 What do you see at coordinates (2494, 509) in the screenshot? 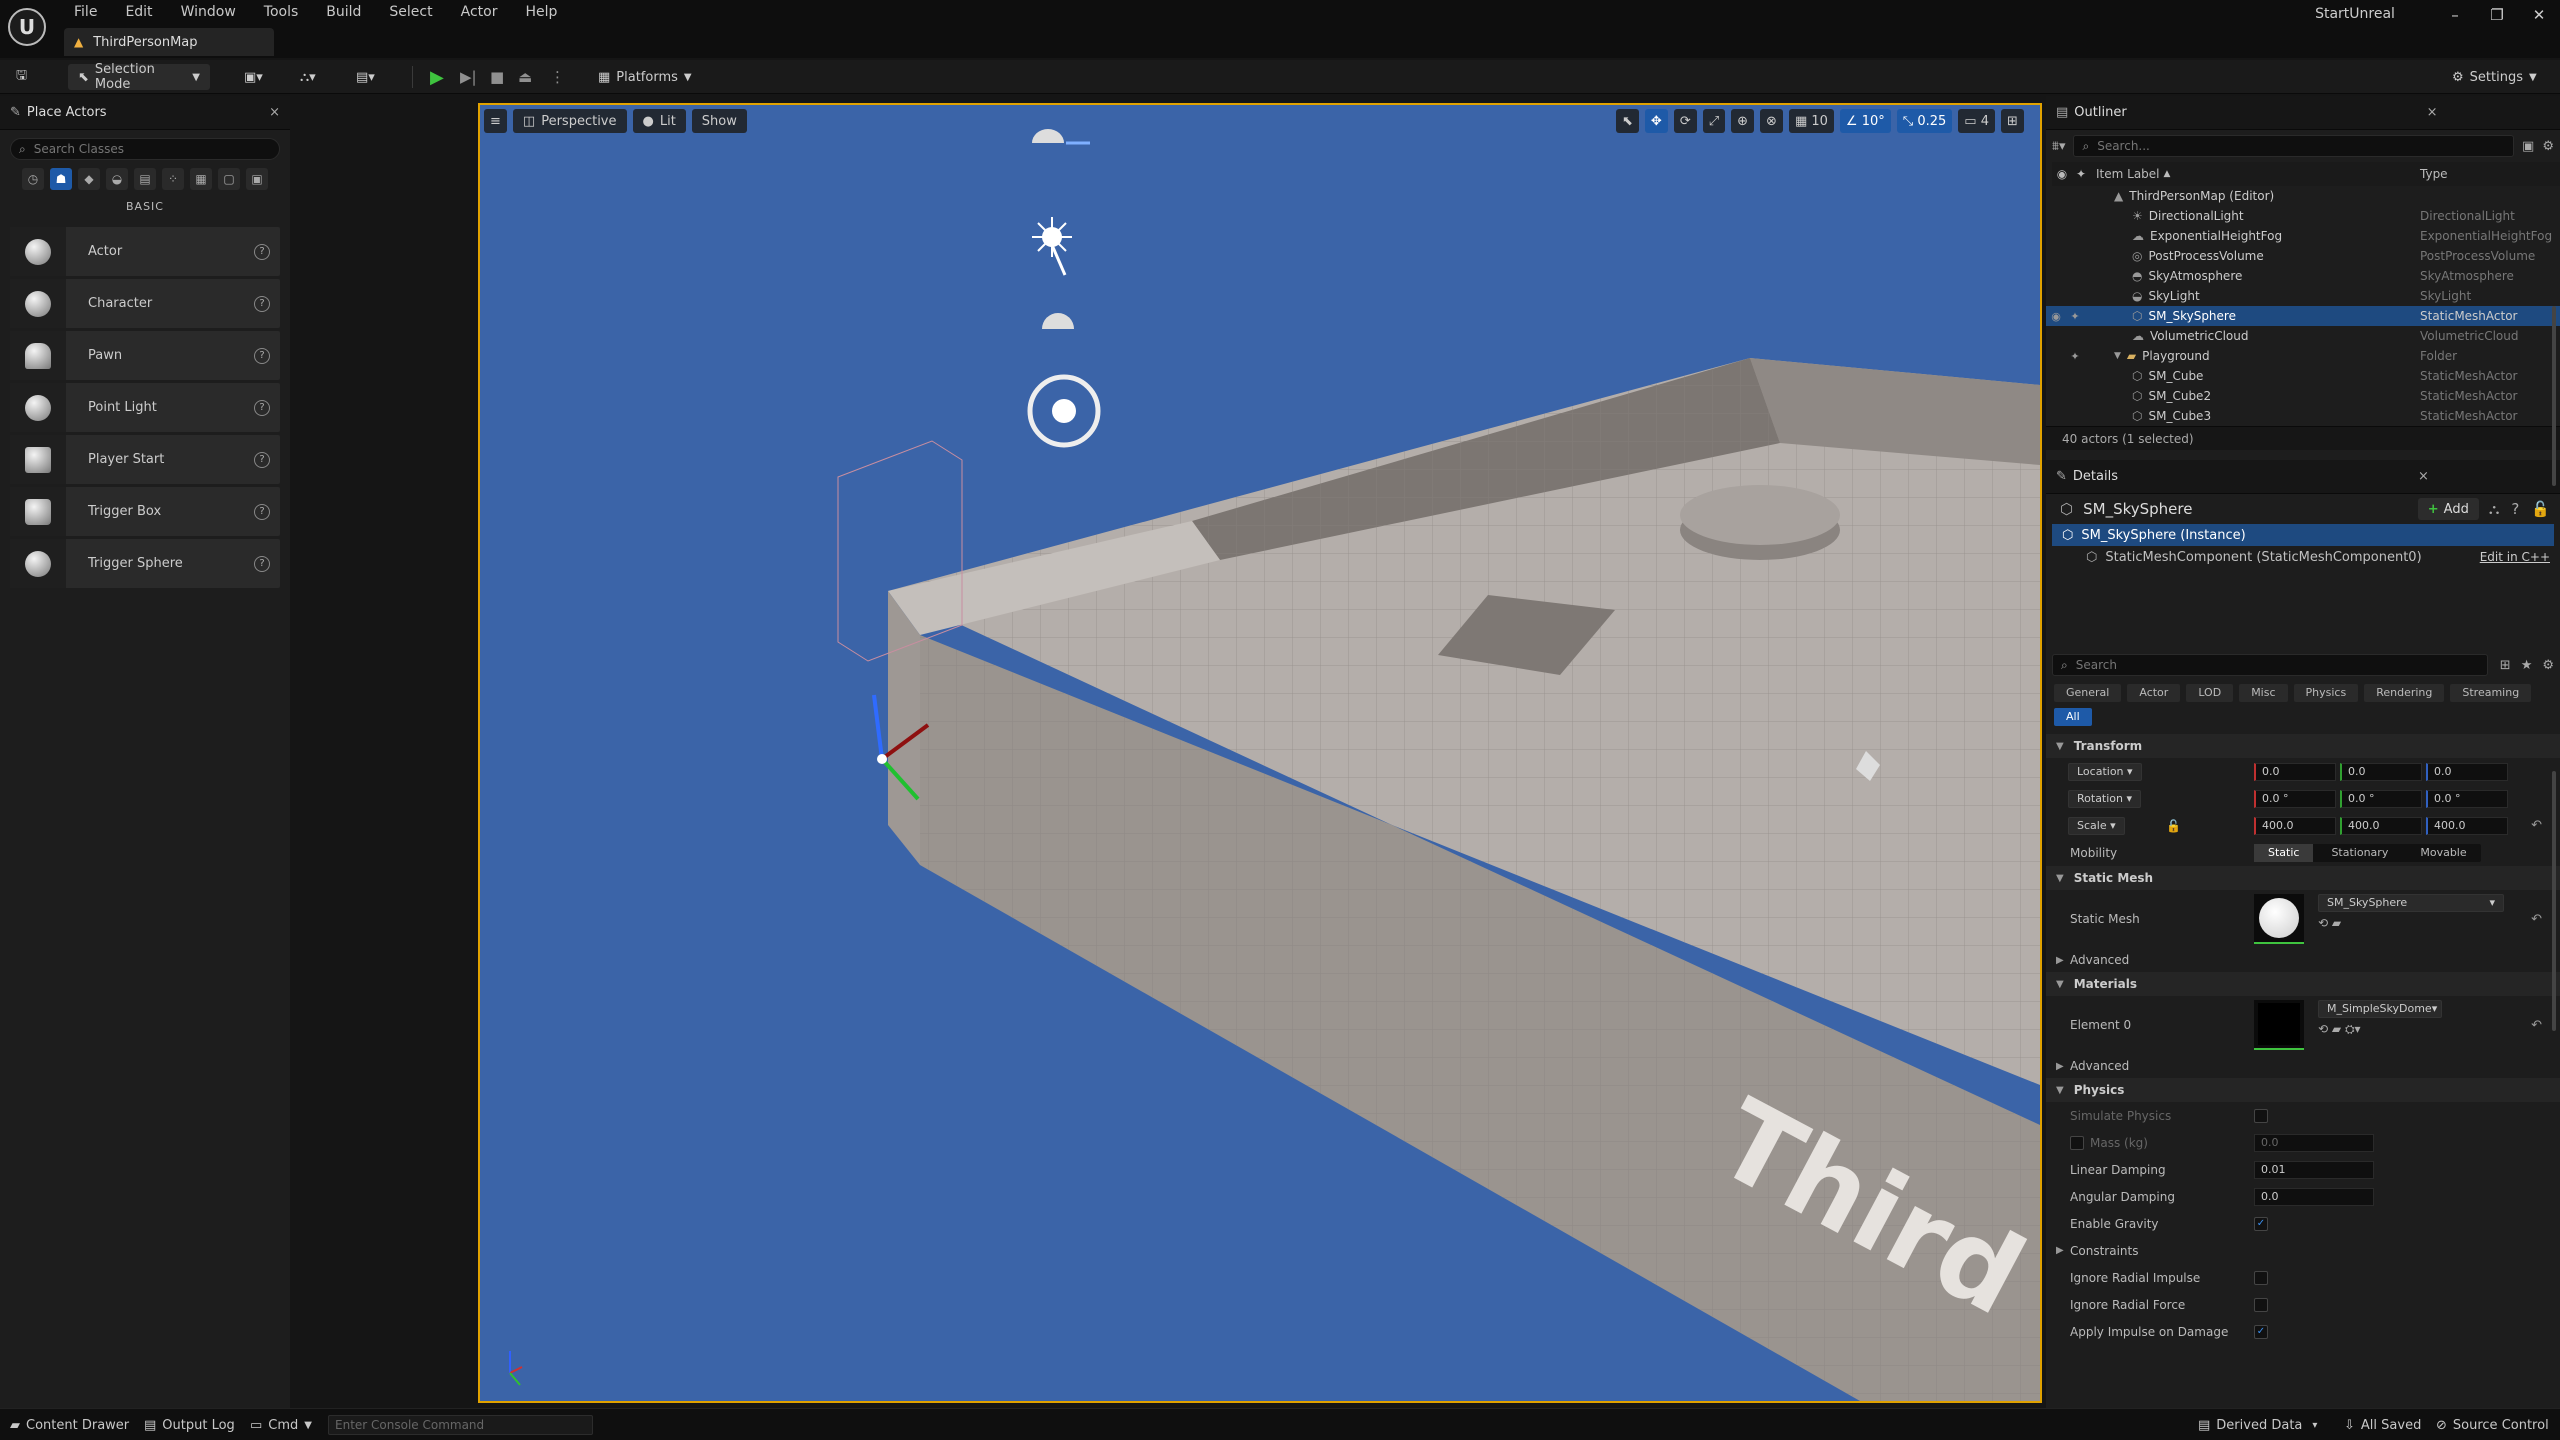
I see `blueprint-icon: ⛬` at bounding box center [2494, 509].